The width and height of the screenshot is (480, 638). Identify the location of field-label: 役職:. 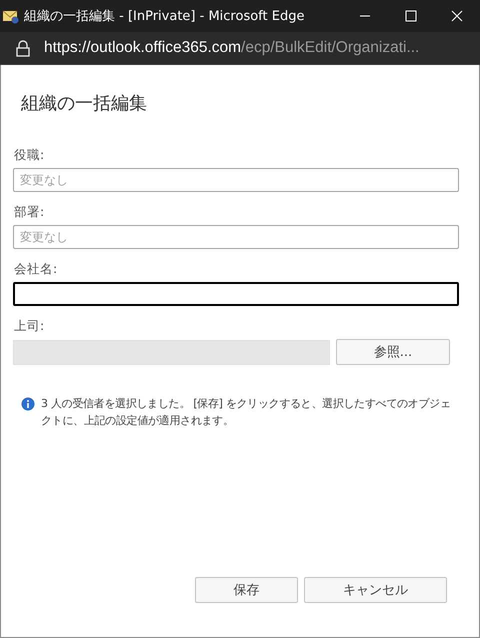
(29, 155).